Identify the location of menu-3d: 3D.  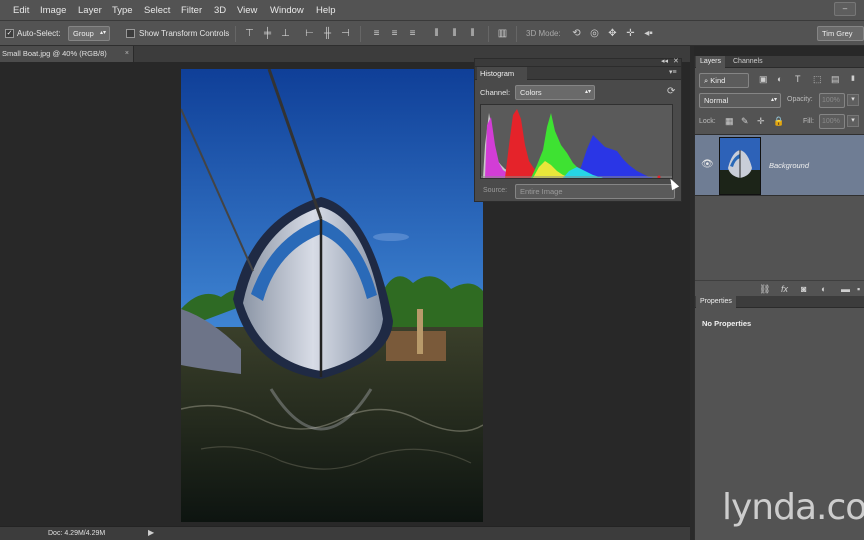
(220, 10).